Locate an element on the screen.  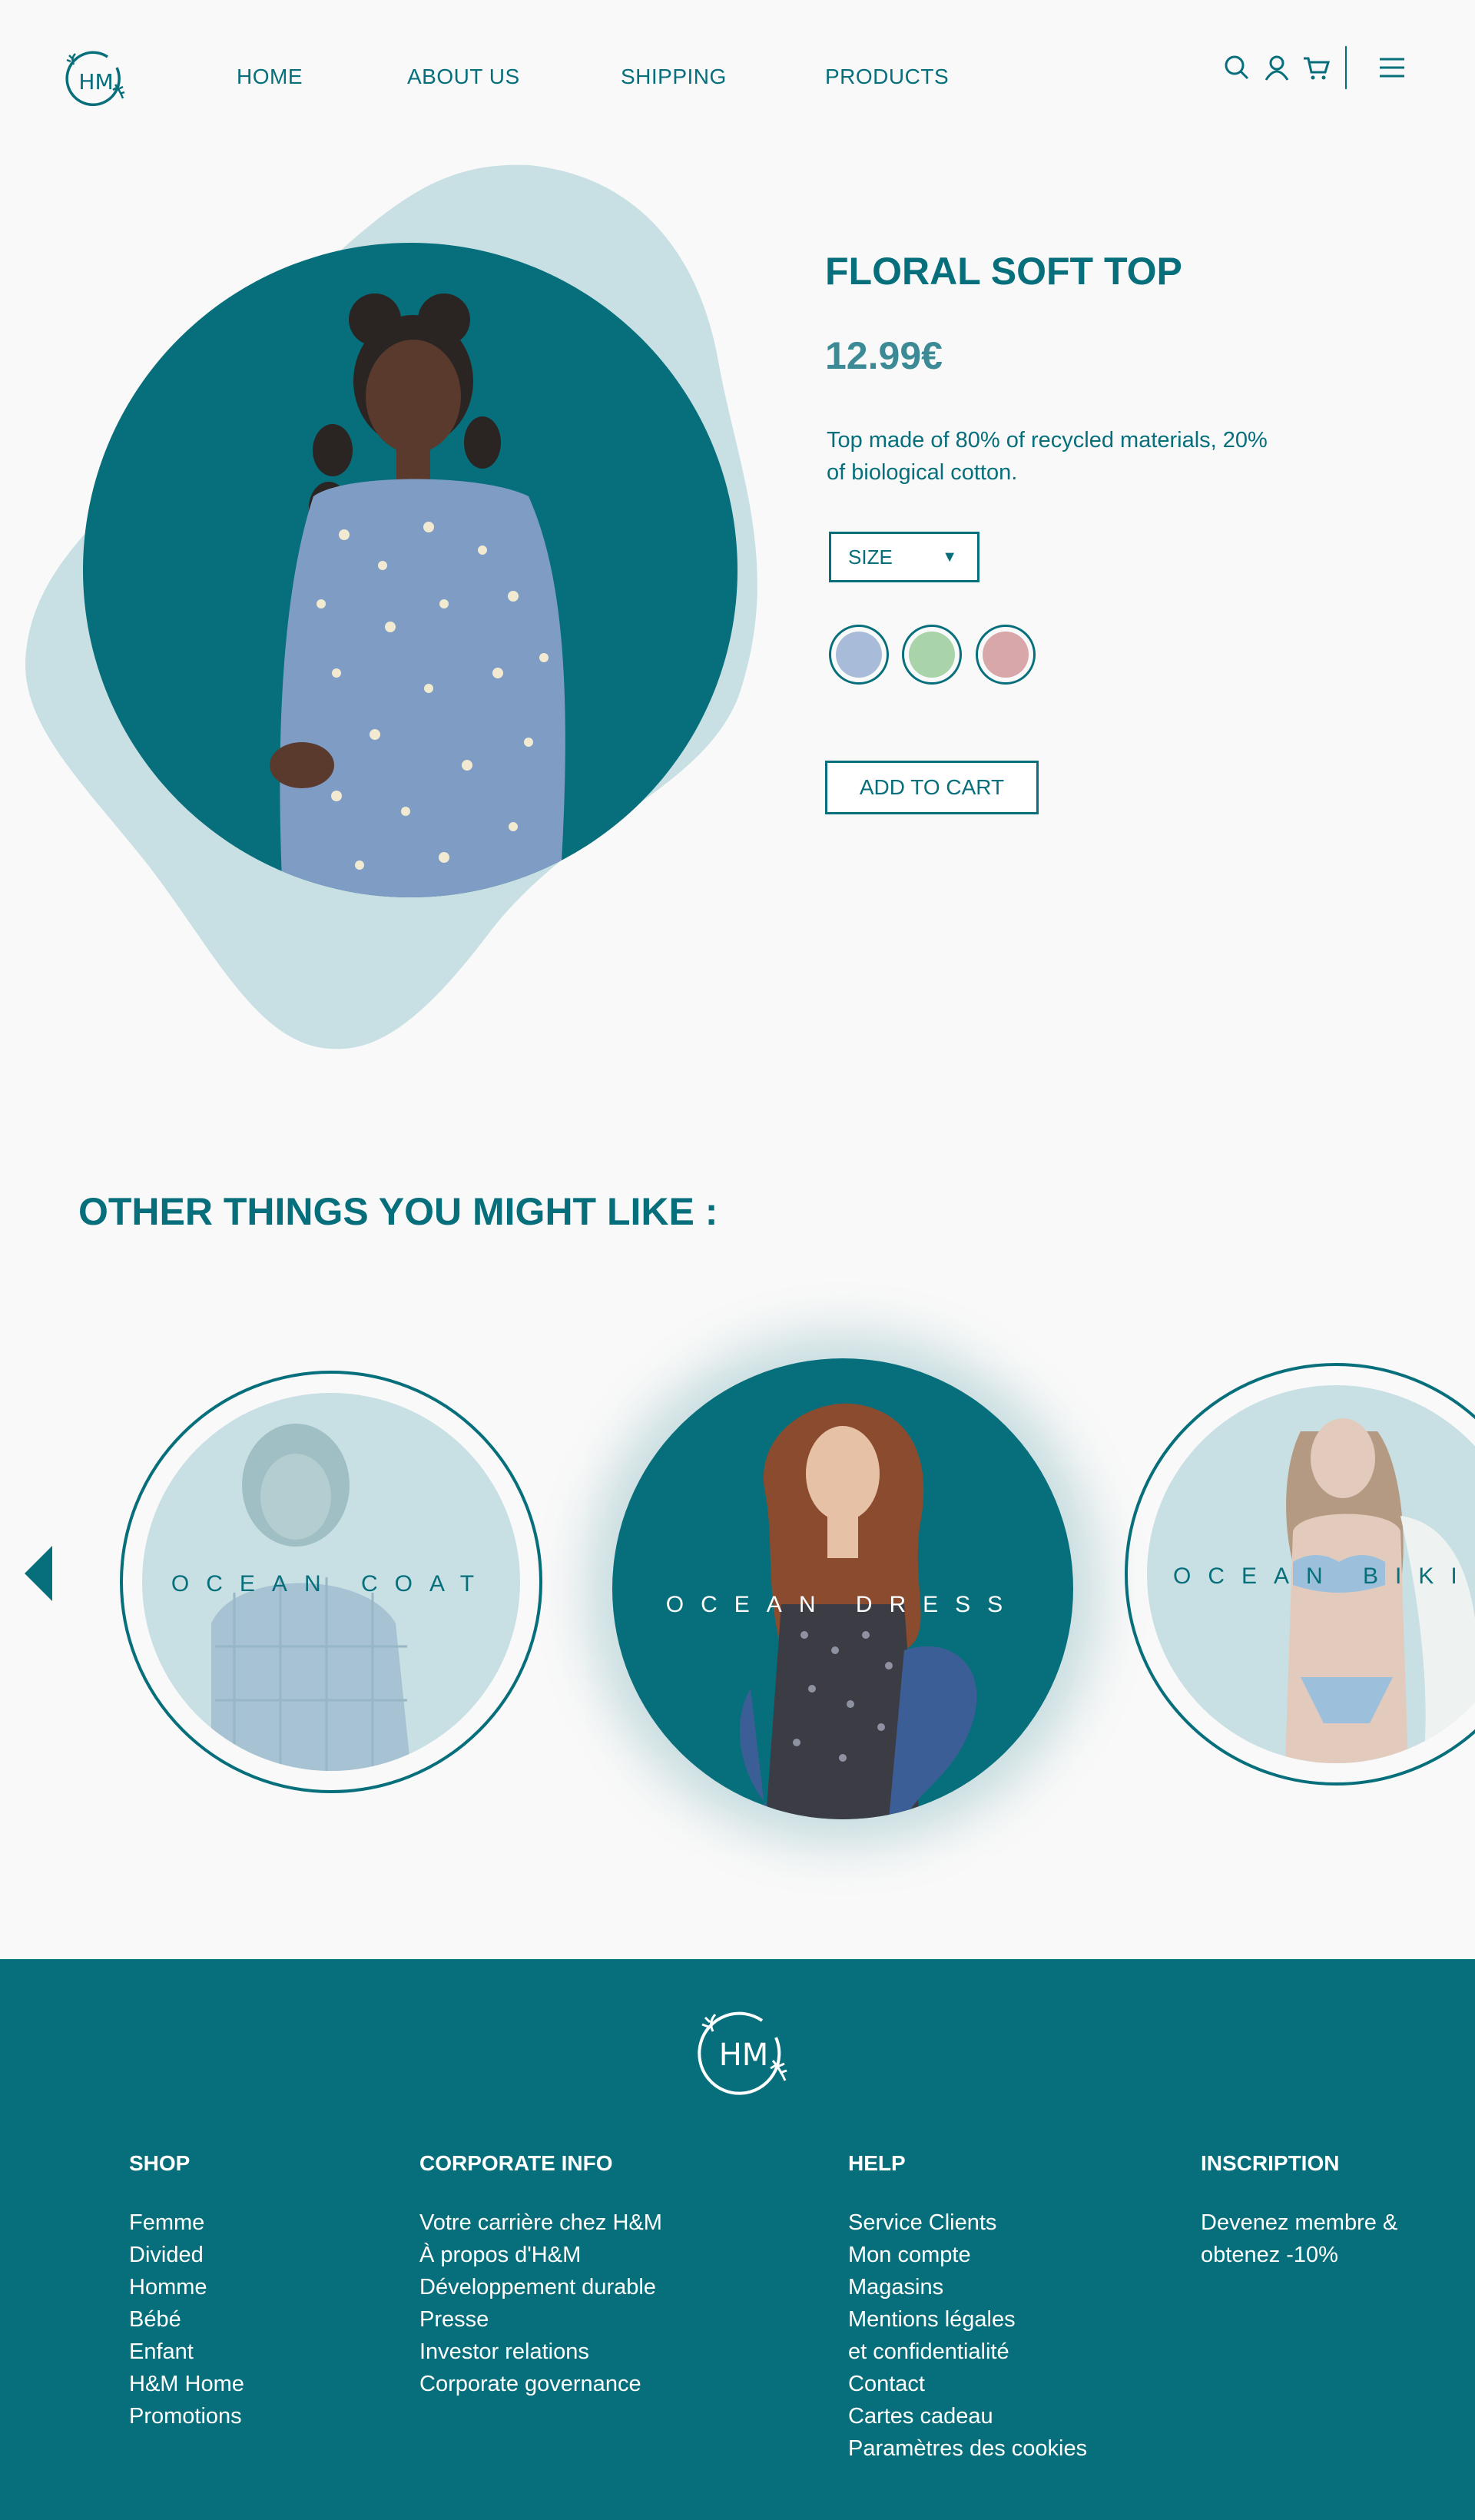
footer-link: Paramètres des cookies is located at coordinates (967, 2448).